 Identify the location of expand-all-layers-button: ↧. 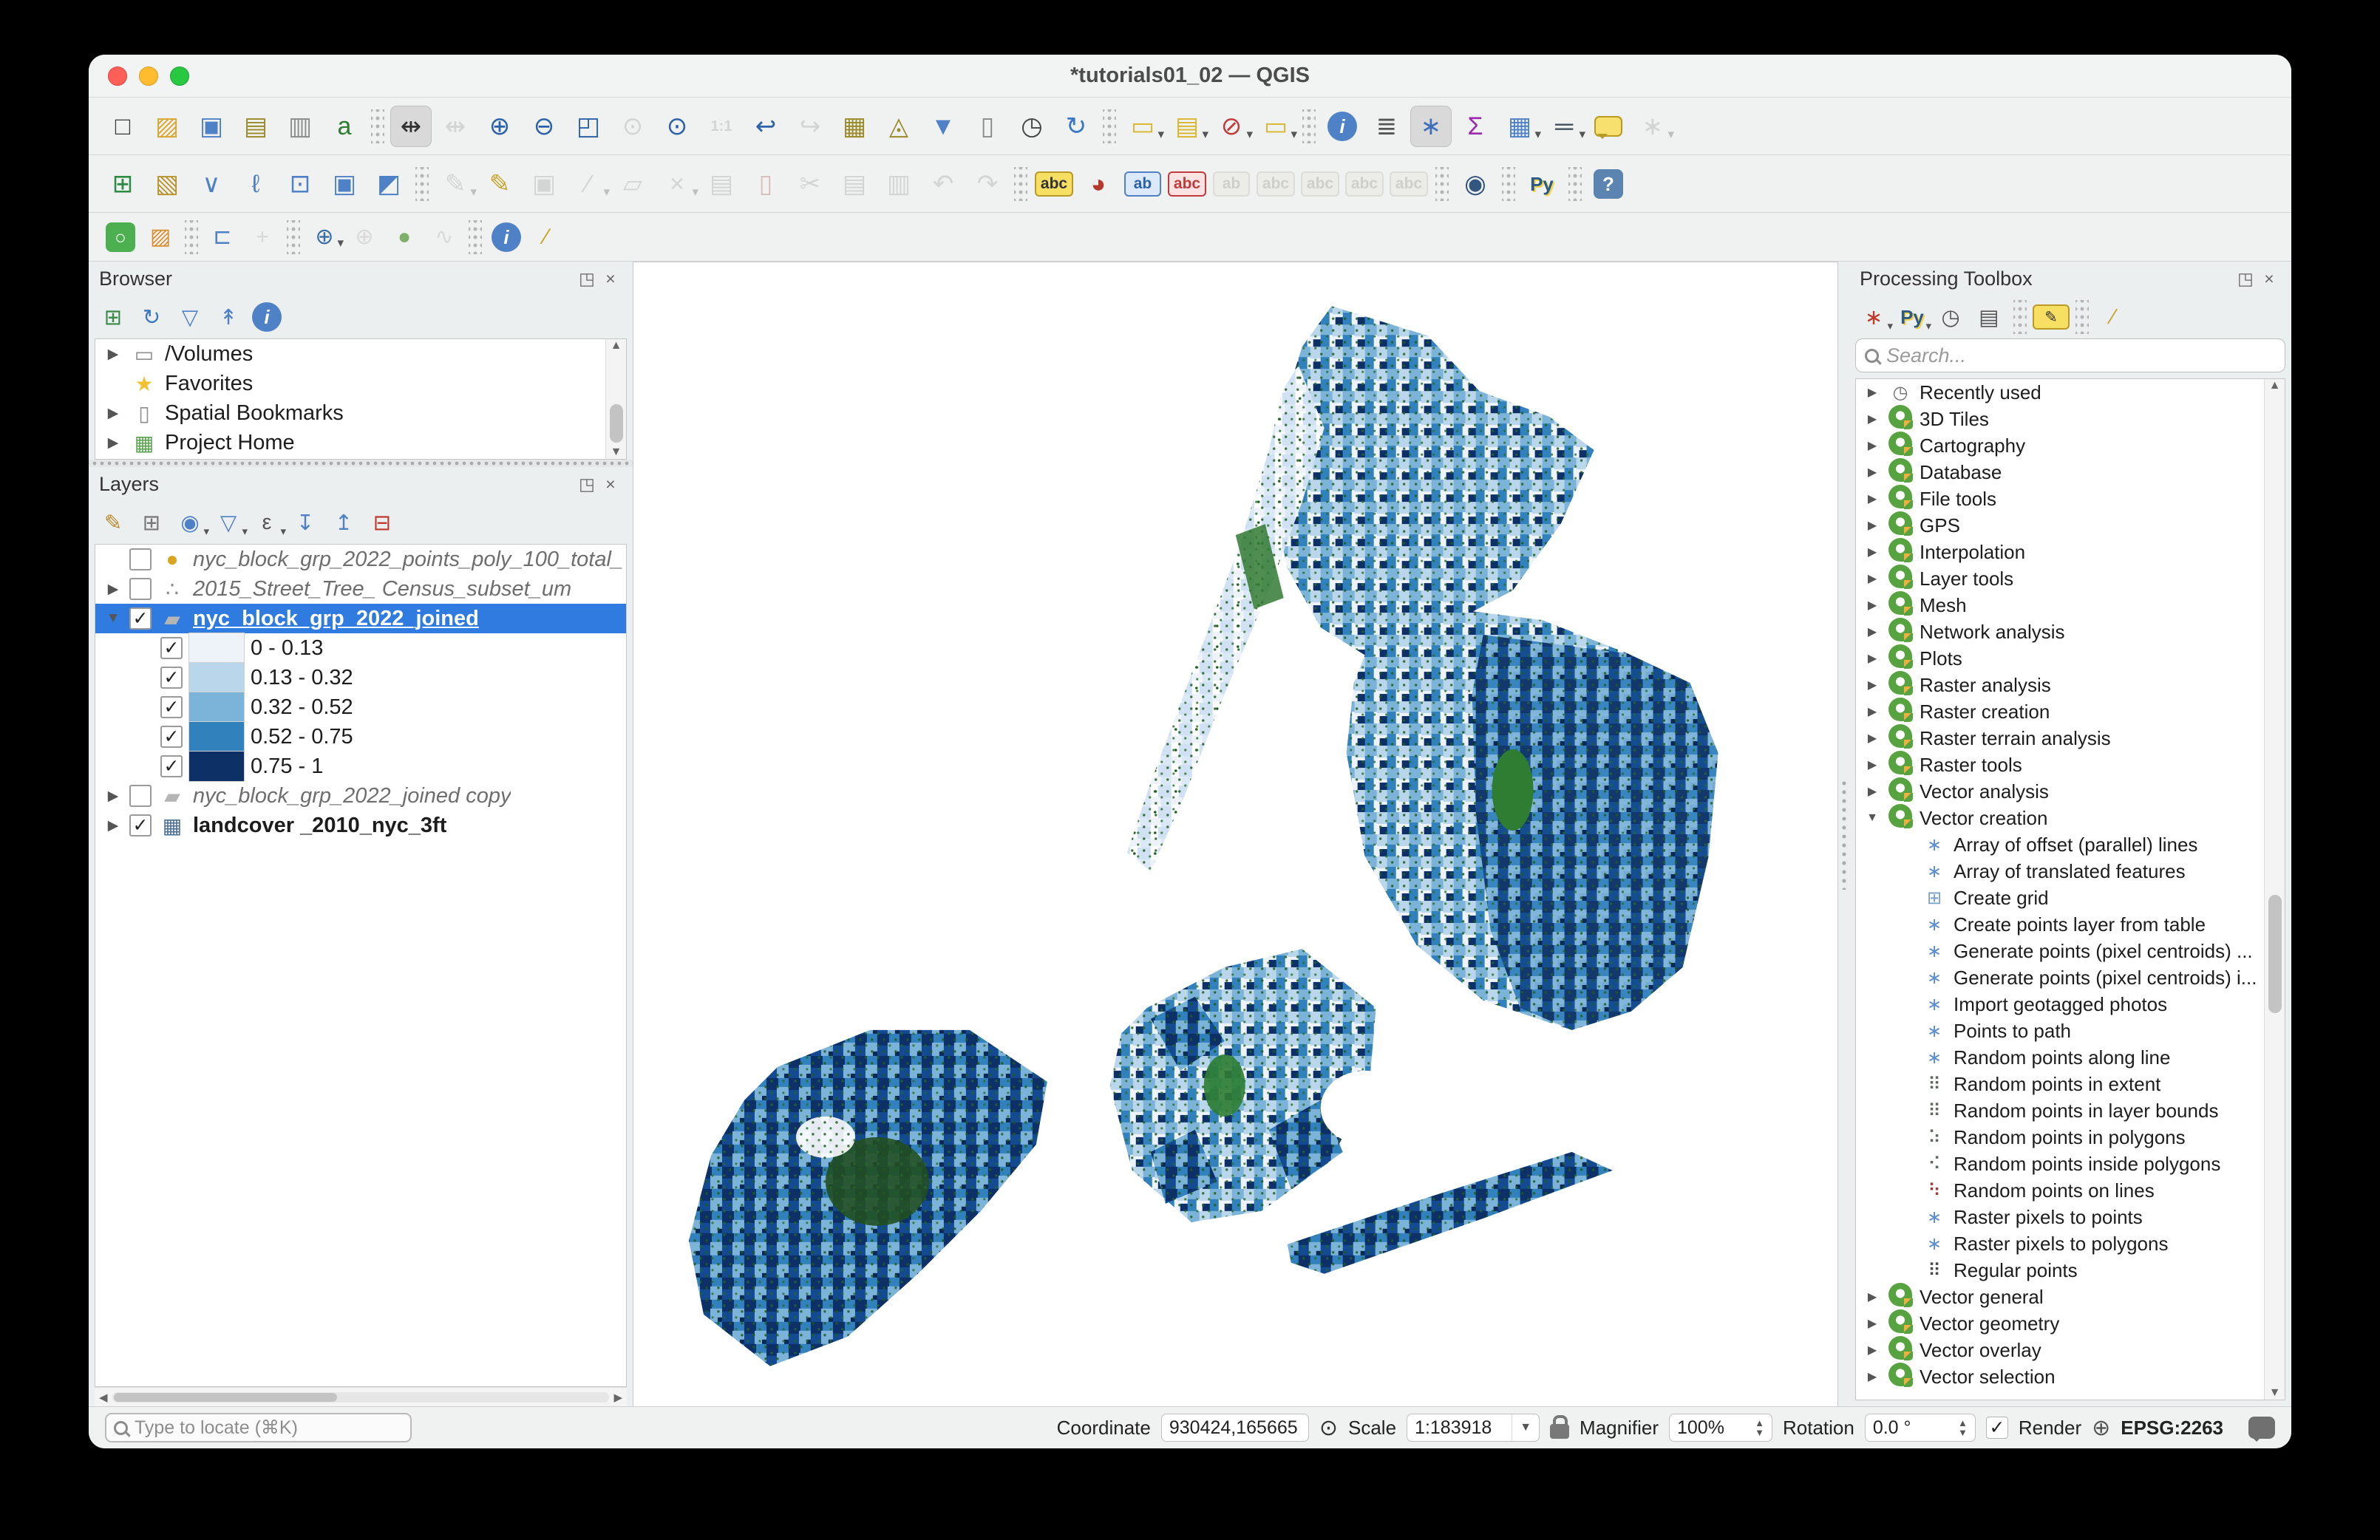
(305, 522).